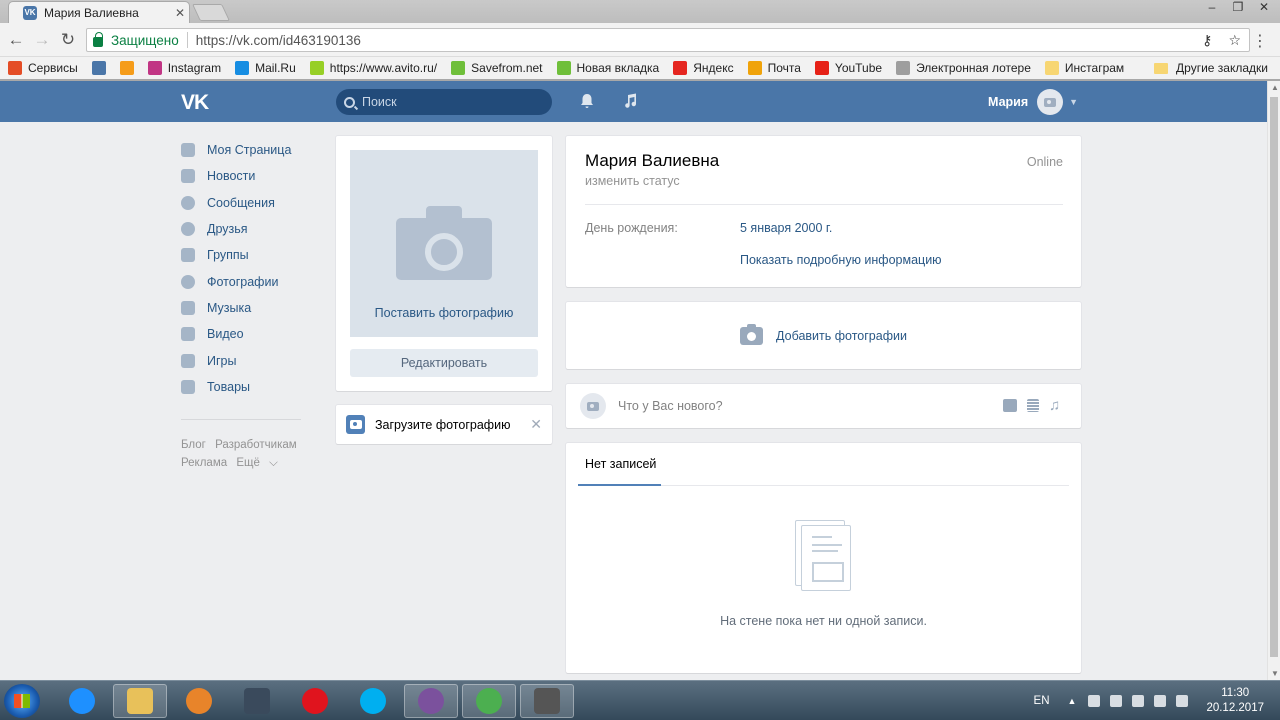 This screenshot has width=1280, height=720. Describe the element at coordinates (204, 463) in the screenshot. I see `footer-link-ads: Реклама` at that location.